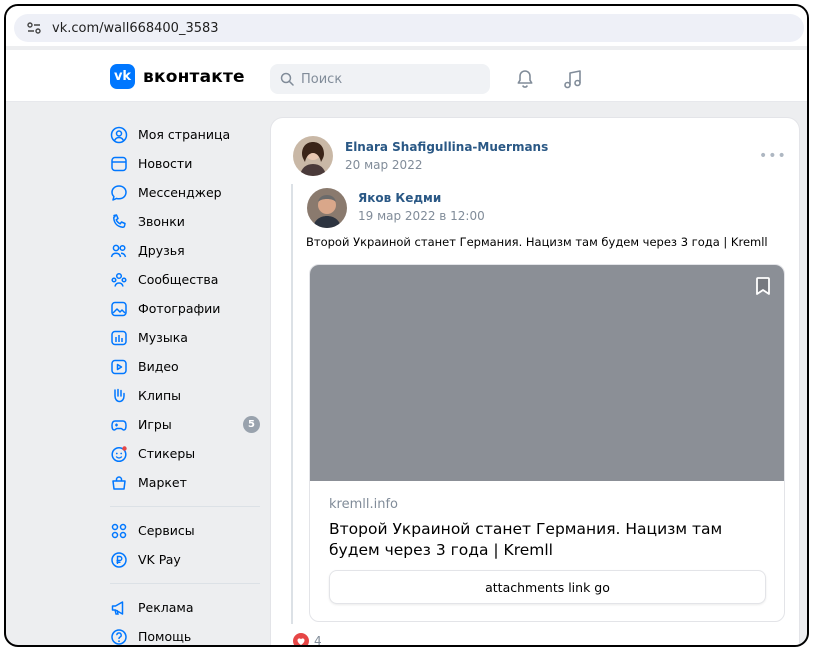  I want to click on sidebar-item-label: Новости, so click(165, 163).